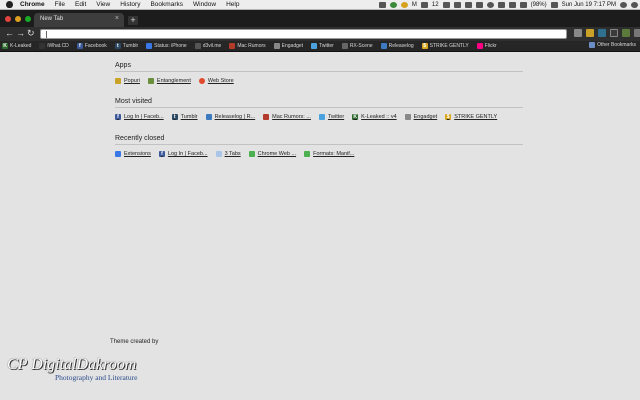 This screenshot has height=400, width=640. Describe the element at coordinates (8, 19) in the screenshot. I see `close-window-icon` at that location.